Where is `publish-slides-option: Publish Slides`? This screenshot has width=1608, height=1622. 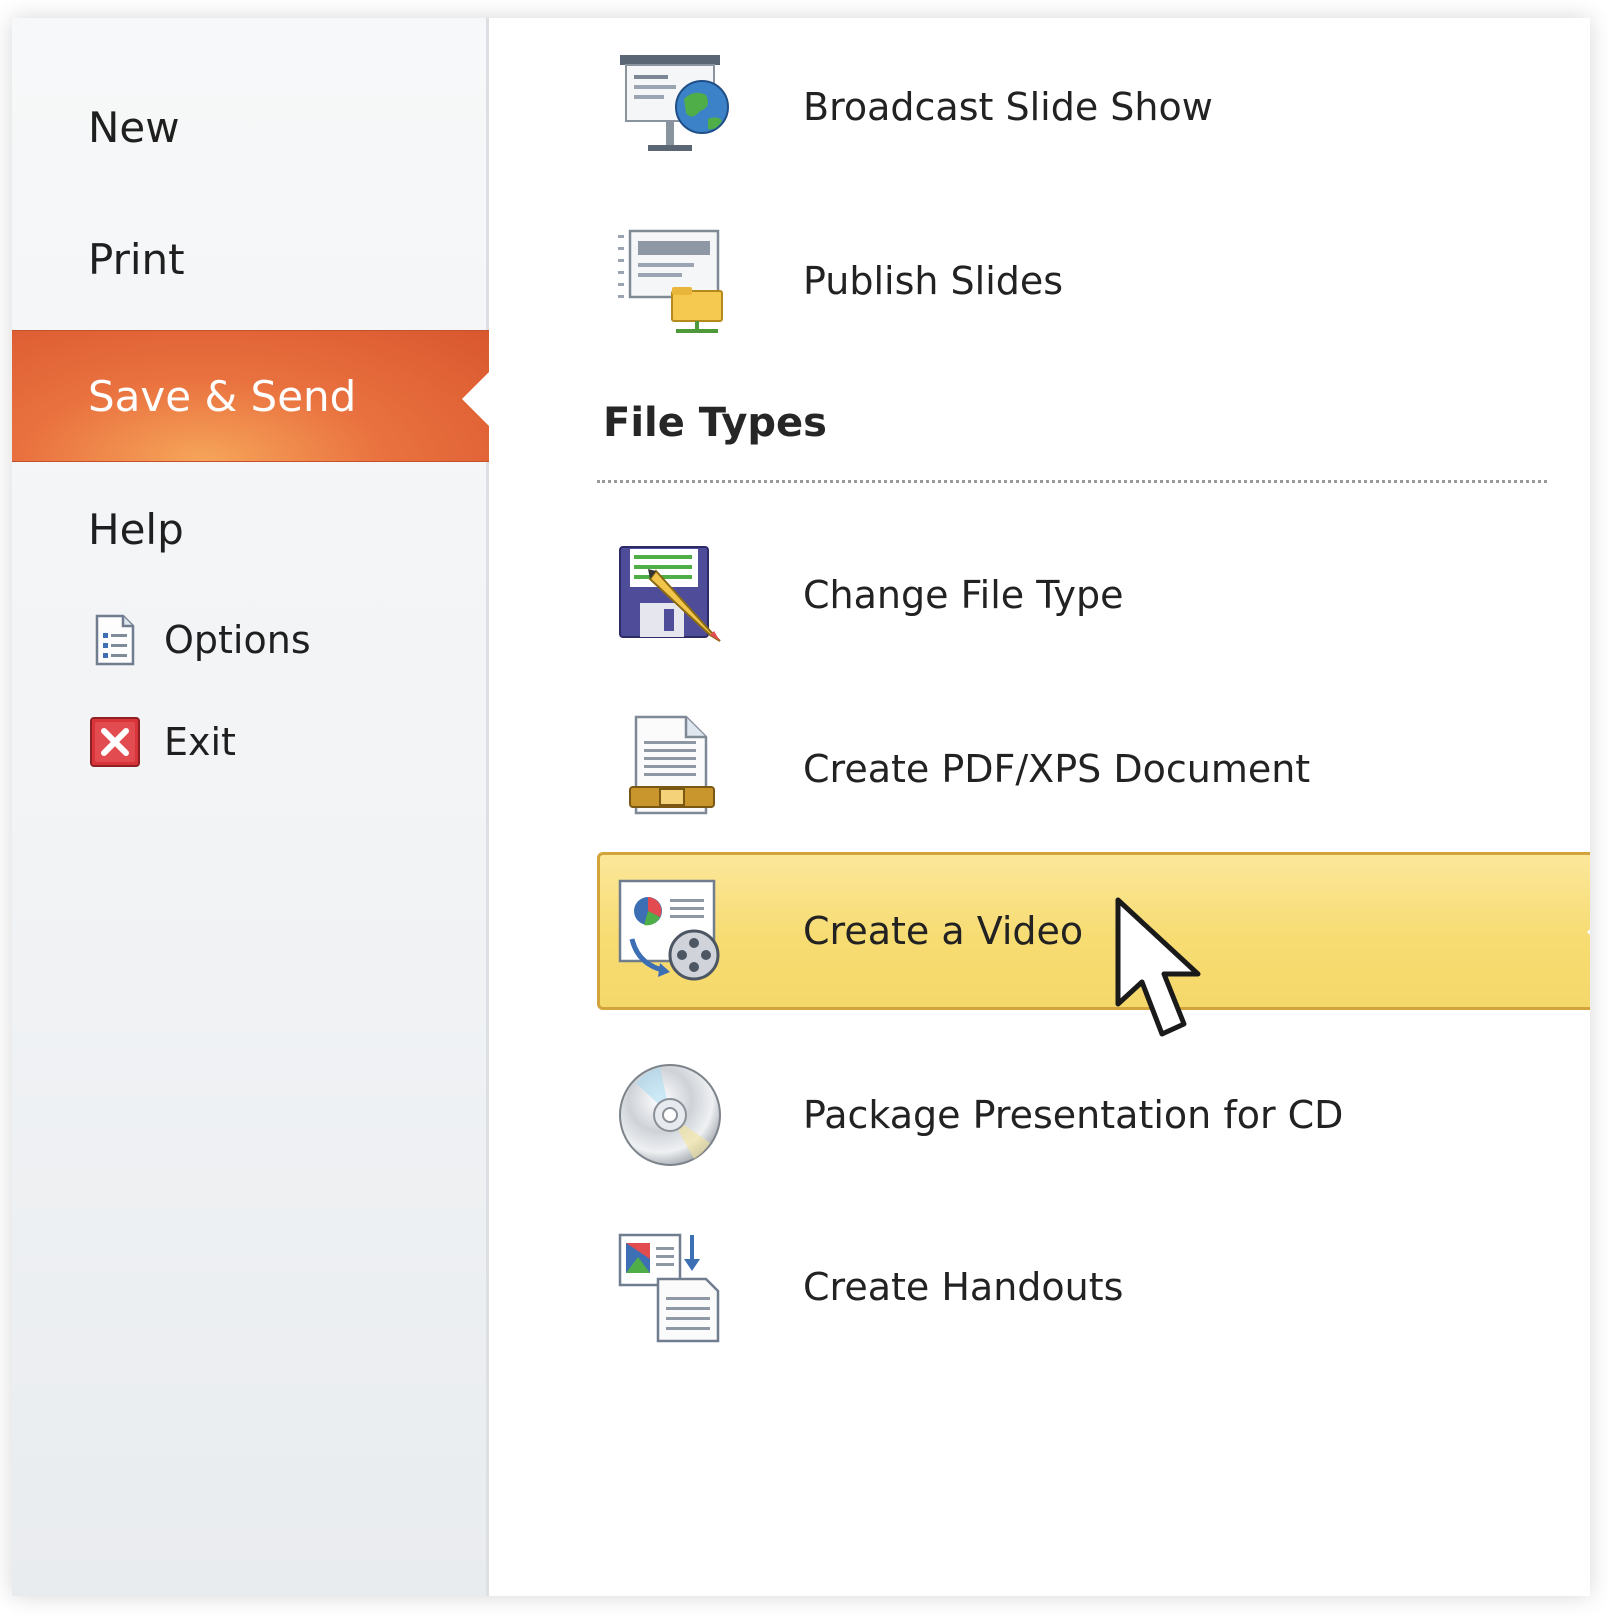 publish-slides-option: Publish Slides is located at coordinates (1093, 281).